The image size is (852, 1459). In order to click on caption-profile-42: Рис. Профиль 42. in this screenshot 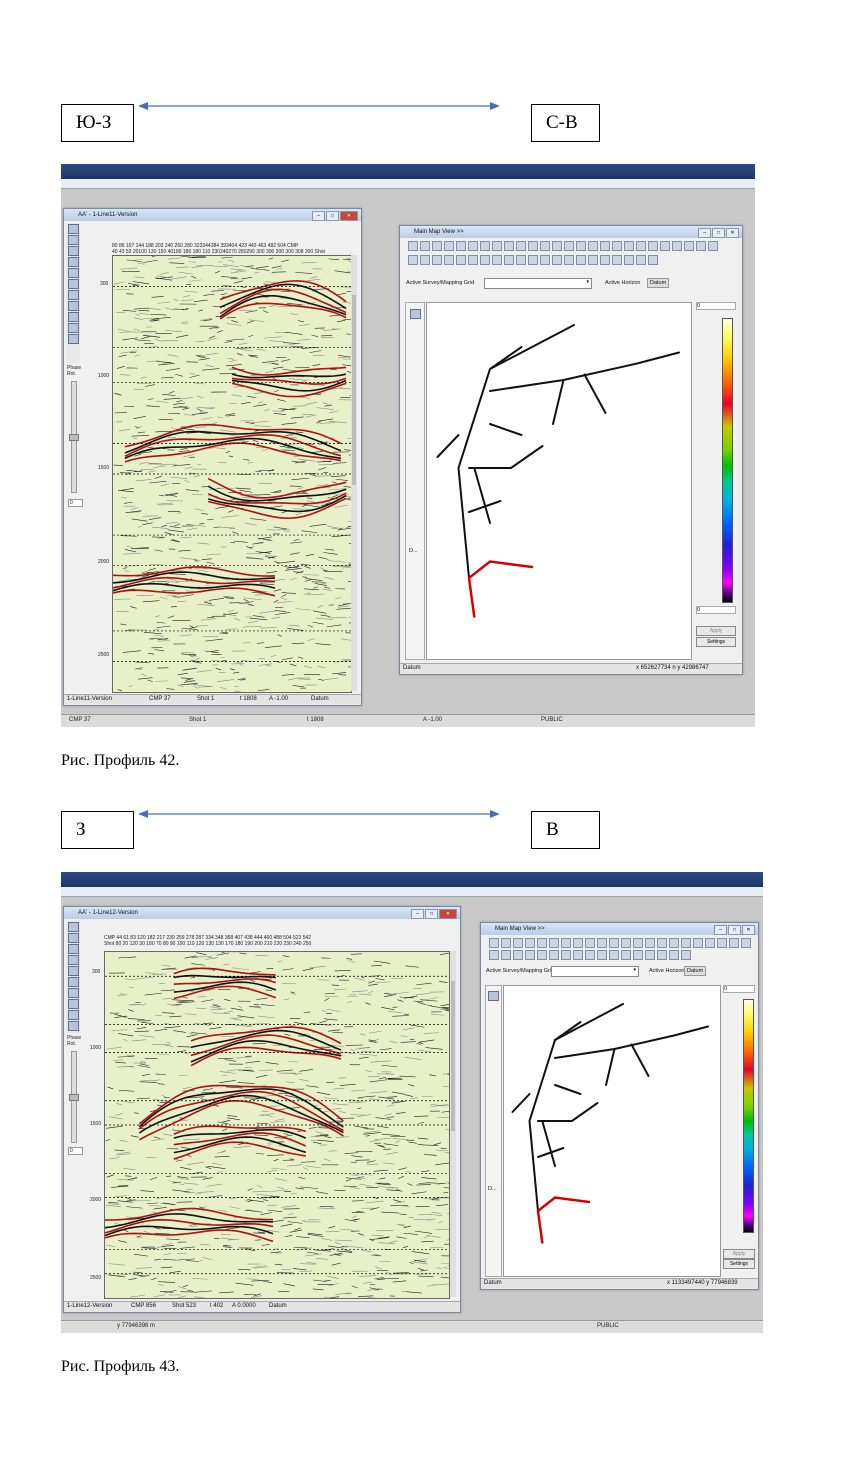, I will do `click(120, 760)`.